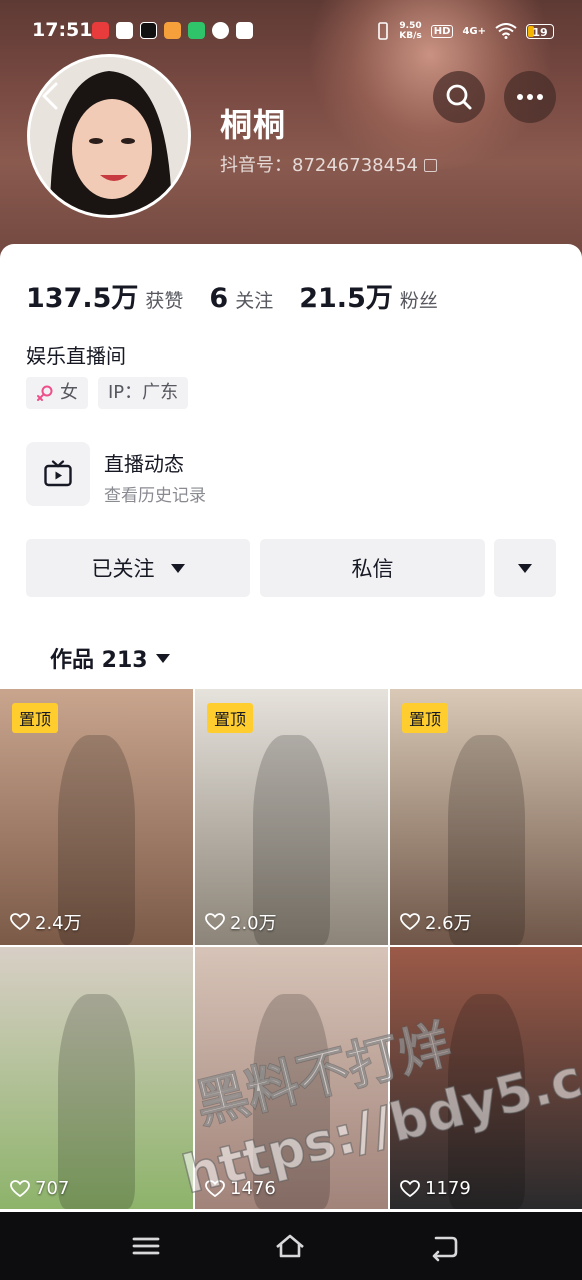 The width and height of the screenshot is (582, 1280). What do you see at coordinates (99, 660) in the screenshot?
I see `works-tab-label: 作品 213` at bounding box center [99, 660].